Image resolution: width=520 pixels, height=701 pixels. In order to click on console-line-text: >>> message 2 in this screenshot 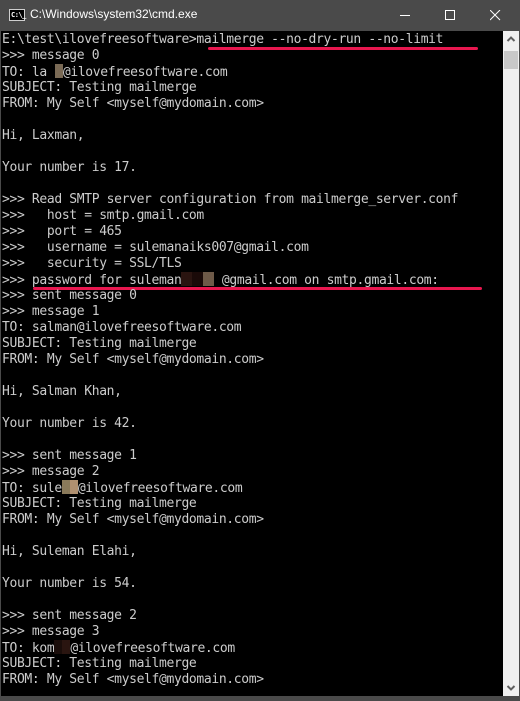, I will do `click(51, 471)`.